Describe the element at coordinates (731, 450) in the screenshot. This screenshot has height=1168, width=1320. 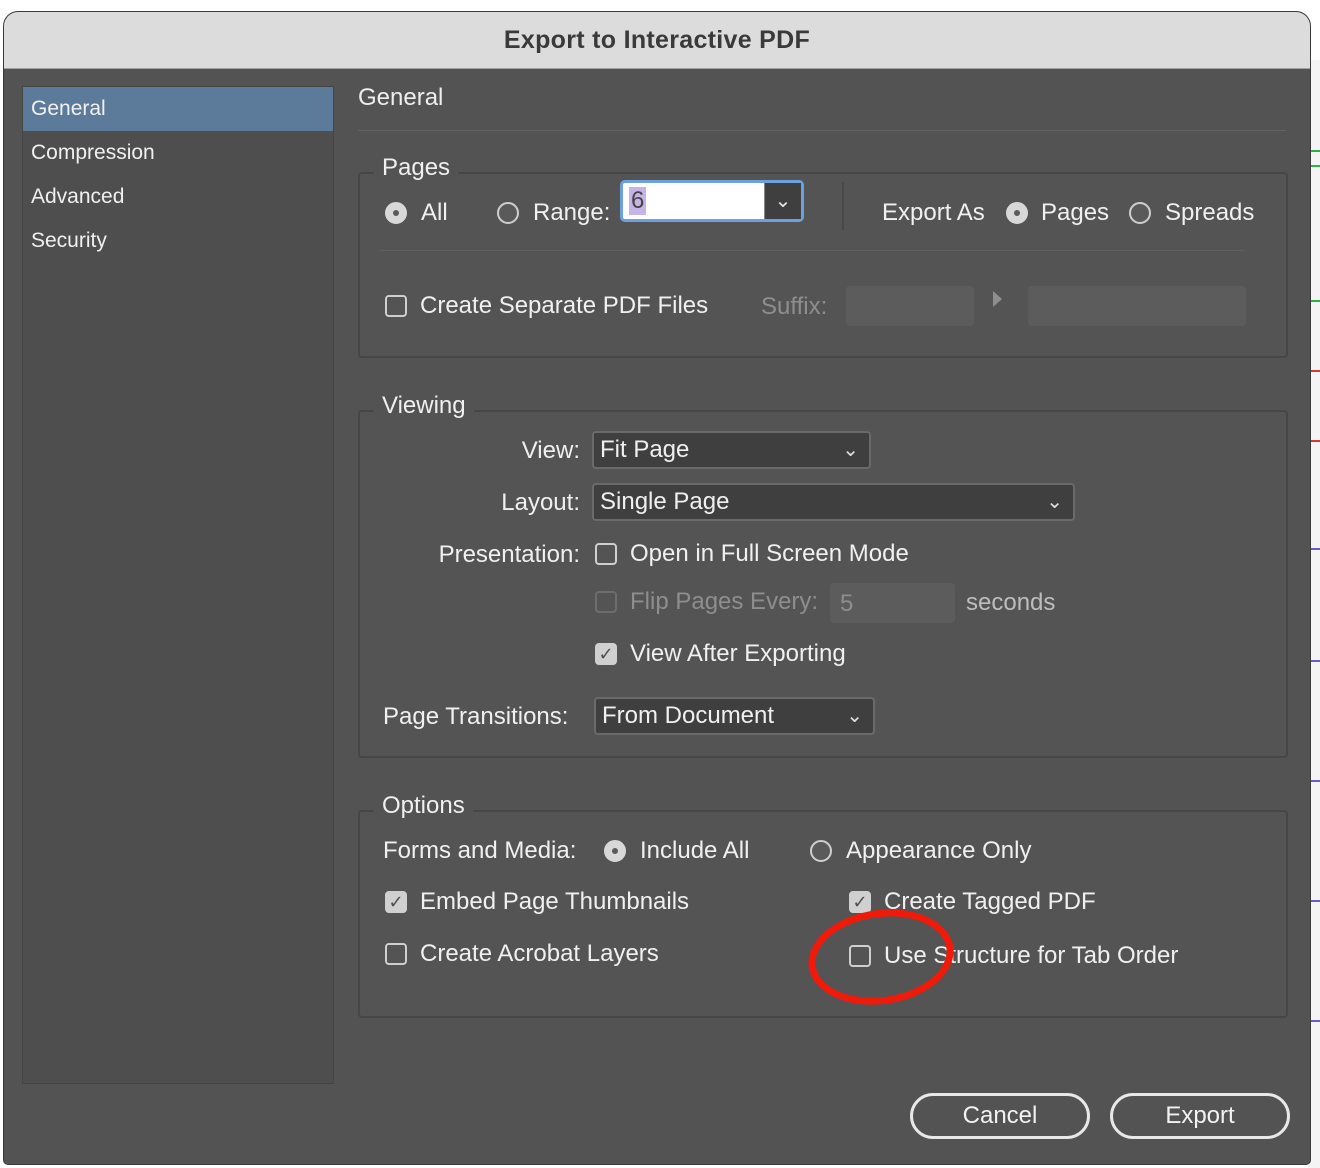
I see `view-dropdown: Fit Page ⌄` at that location.